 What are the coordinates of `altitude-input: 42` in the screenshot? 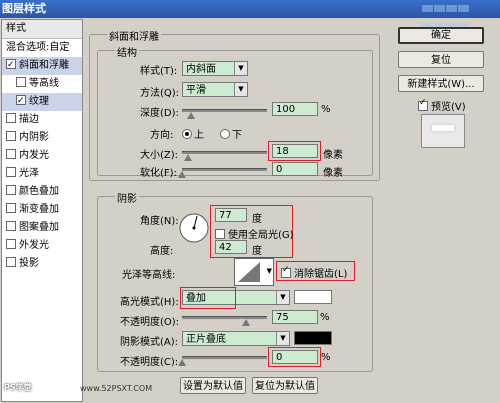 It's located at (231, 247).